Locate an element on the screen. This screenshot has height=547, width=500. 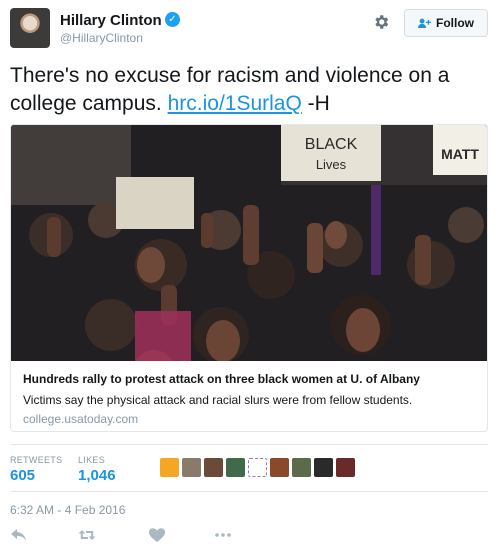
tweet-link: hrc.io/1SurlaQ is located at coordinates (235, 103).